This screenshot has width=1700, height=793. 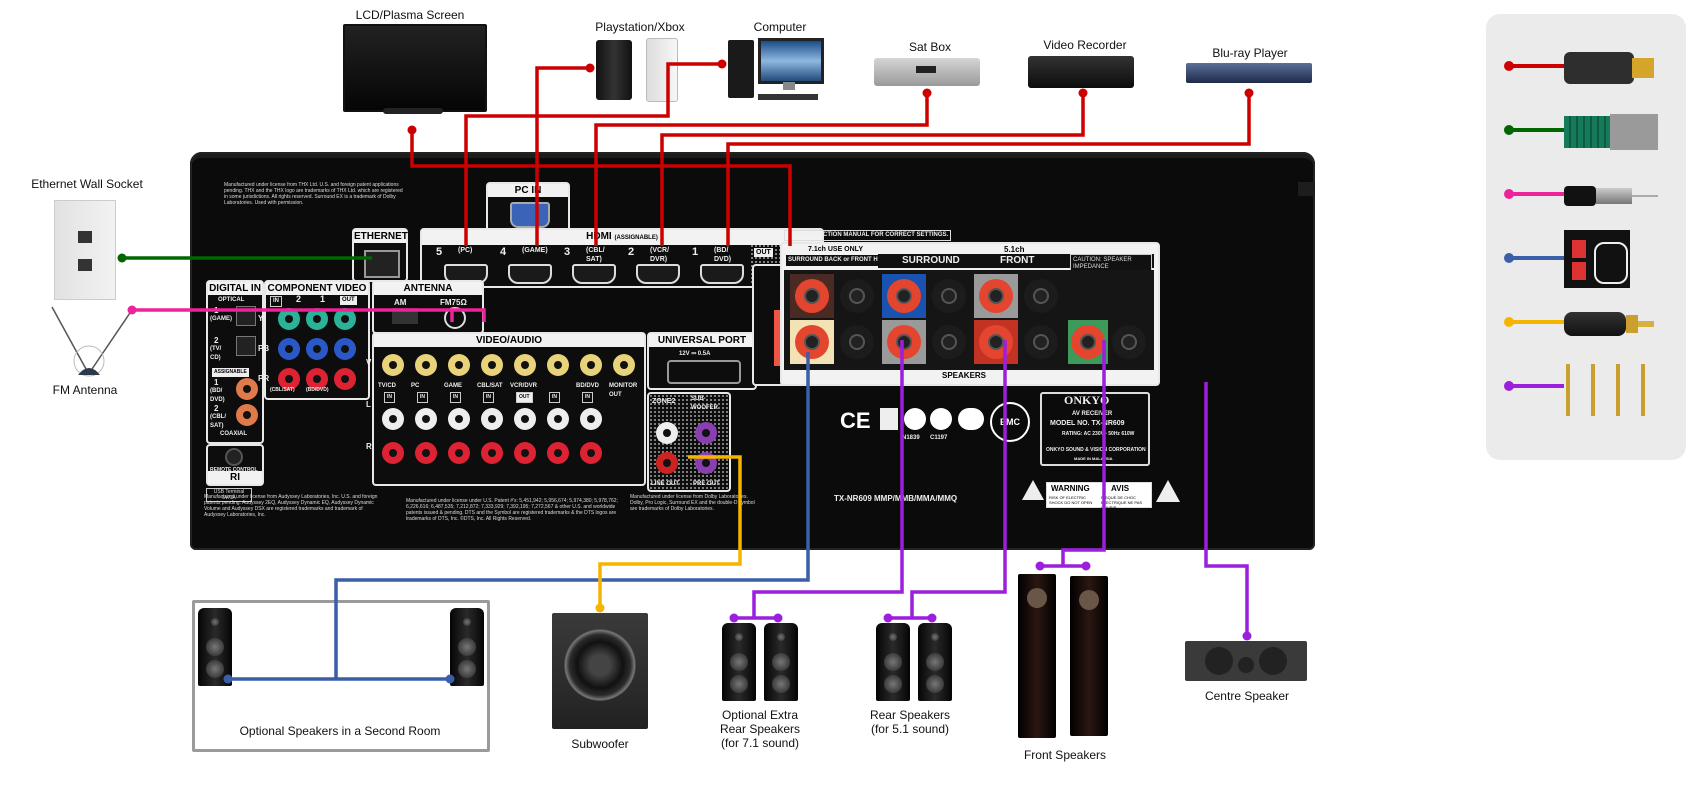 What do you see at coordinates (382, 264) in the screenshot?
I see `ethernet-port-icon` at bounding box center [382, 264].